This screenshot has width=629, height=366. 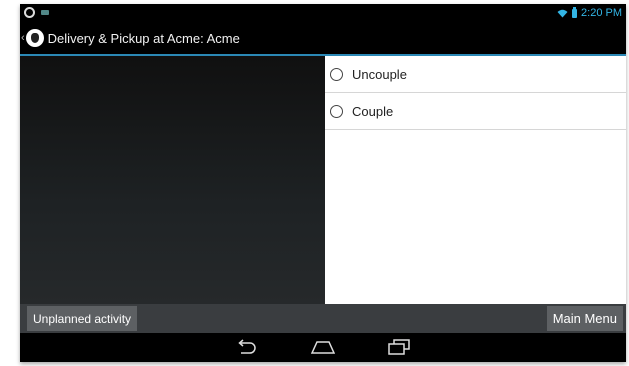 What do you see at coordinates (34, 38) in the screenshot?
I see `app-logo-icon` at bounding box center [34, 38].